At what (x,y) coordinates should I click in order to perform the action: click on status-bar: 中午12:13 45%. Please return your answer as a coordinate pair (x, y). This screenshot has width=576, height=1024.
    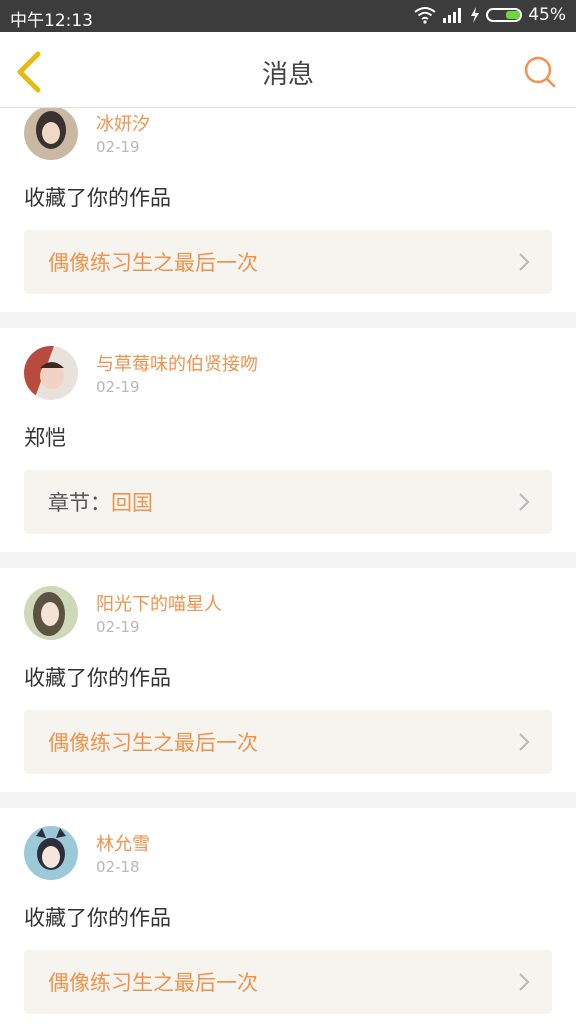
    Looking at the image, I should click on (288, 16).